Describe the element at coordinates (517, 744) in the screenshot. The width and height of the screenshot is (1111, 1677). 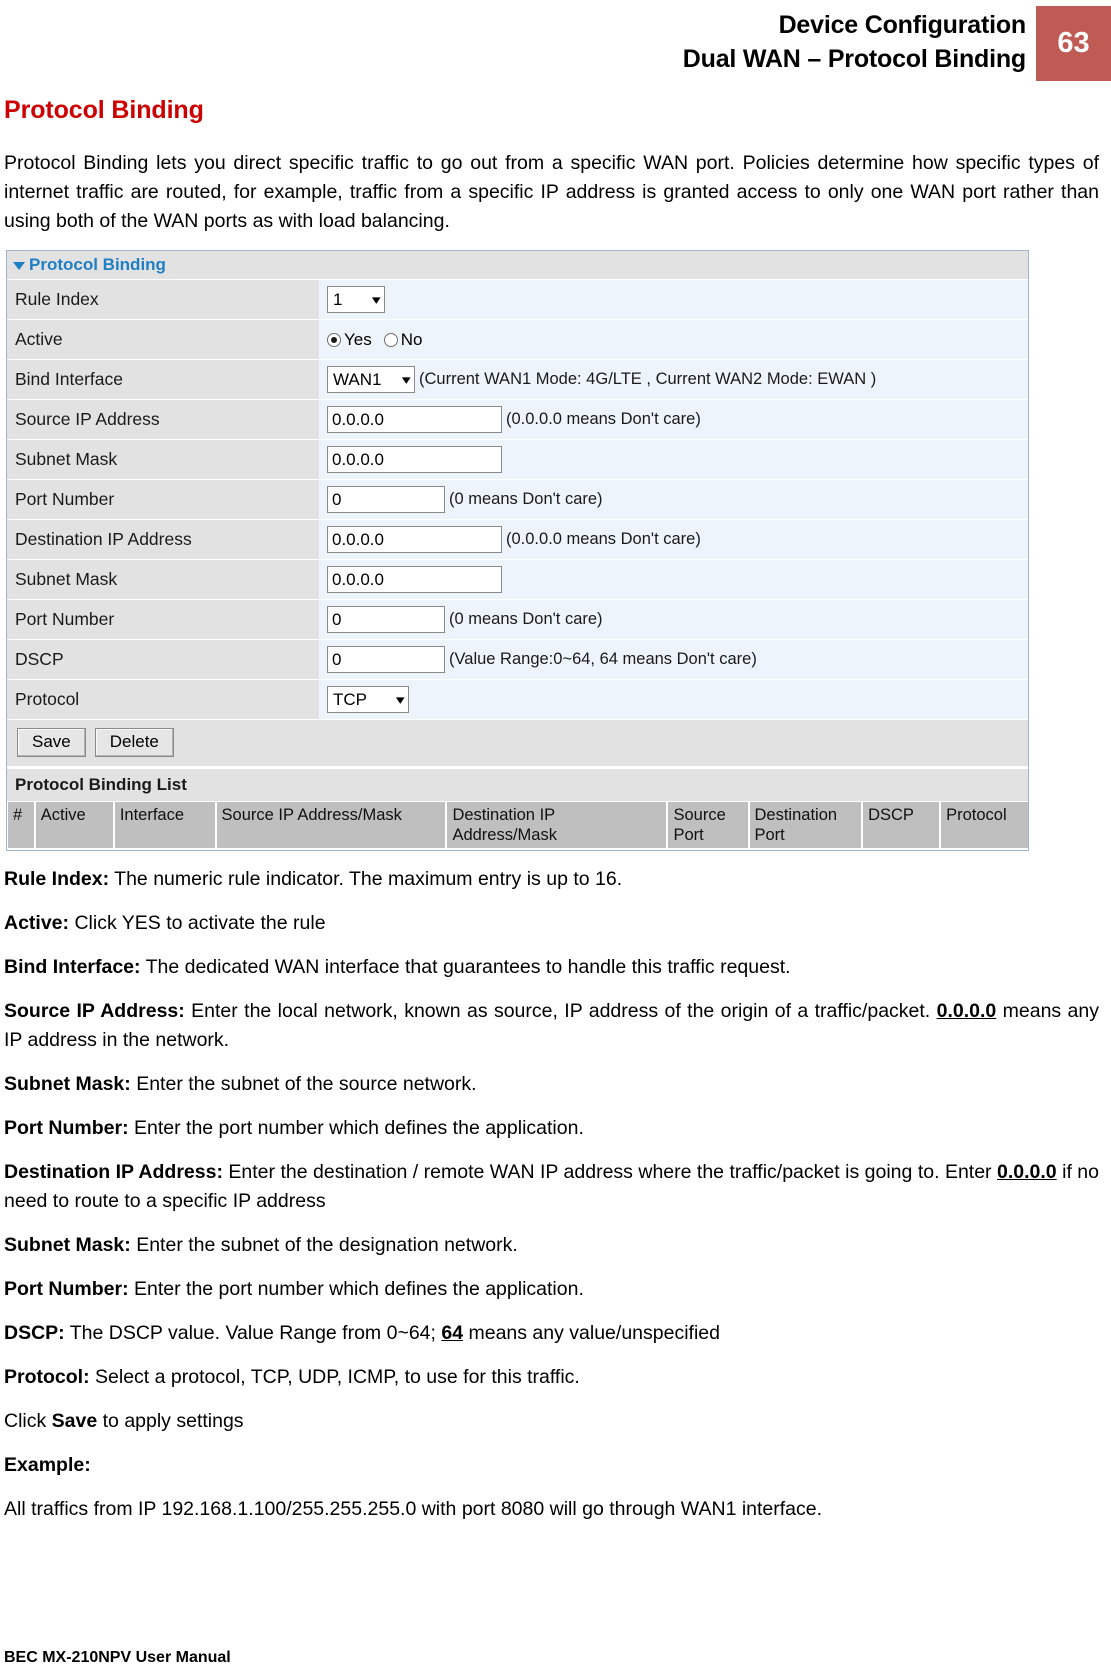
I see `form-button-bar: Save Delete` at that location.